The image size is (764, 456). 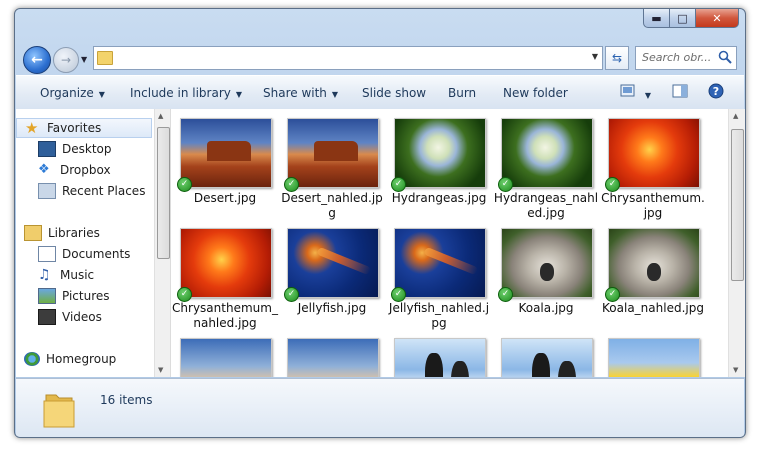 I want to click on nav-label: Recent Places, so click(x=104, y=191).